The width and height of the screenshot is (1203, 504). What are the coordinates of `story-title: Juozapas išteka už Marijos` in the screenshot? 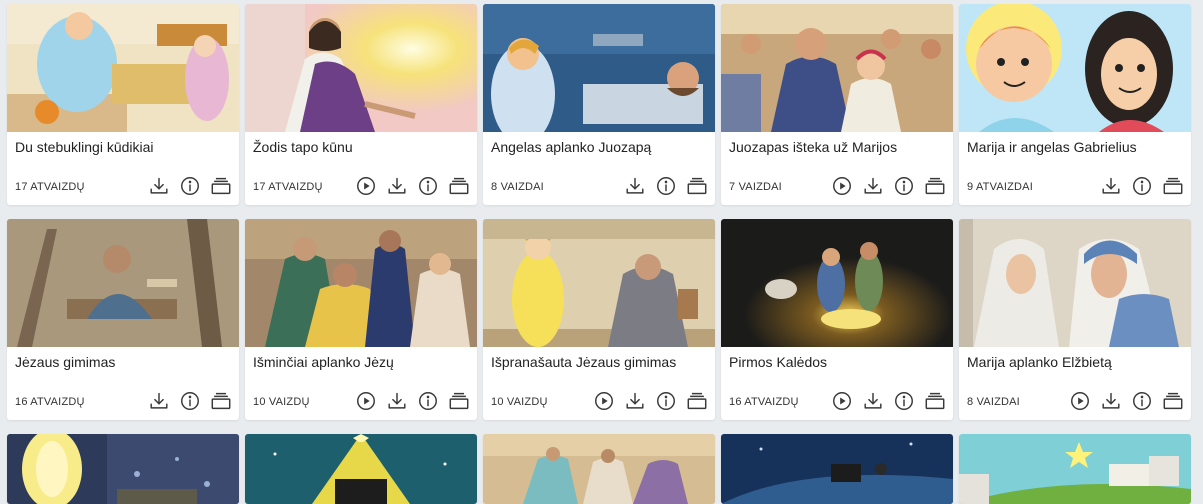 It's located at (839, 147).